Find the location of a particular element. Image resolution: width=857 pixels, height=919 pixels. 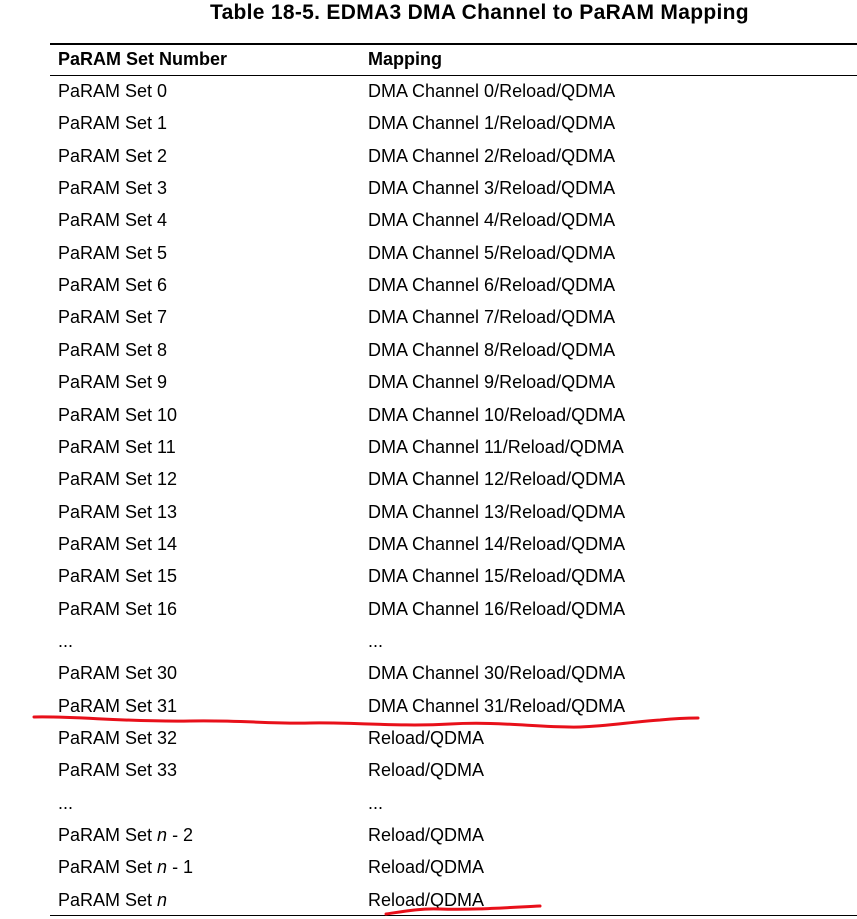

row-set-number: PaRAM Set 30 is located at coordinates (118, 673).